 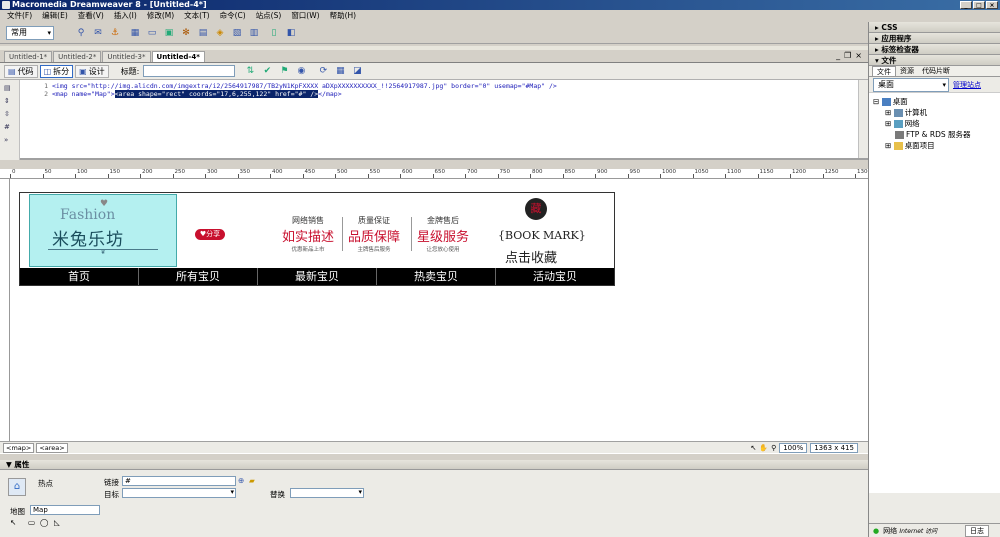 What do you see at coordinates (555, 276) in the screenshot?
I see `nav-promo-items: 活动宝贝` at bounding box center [555, 276].